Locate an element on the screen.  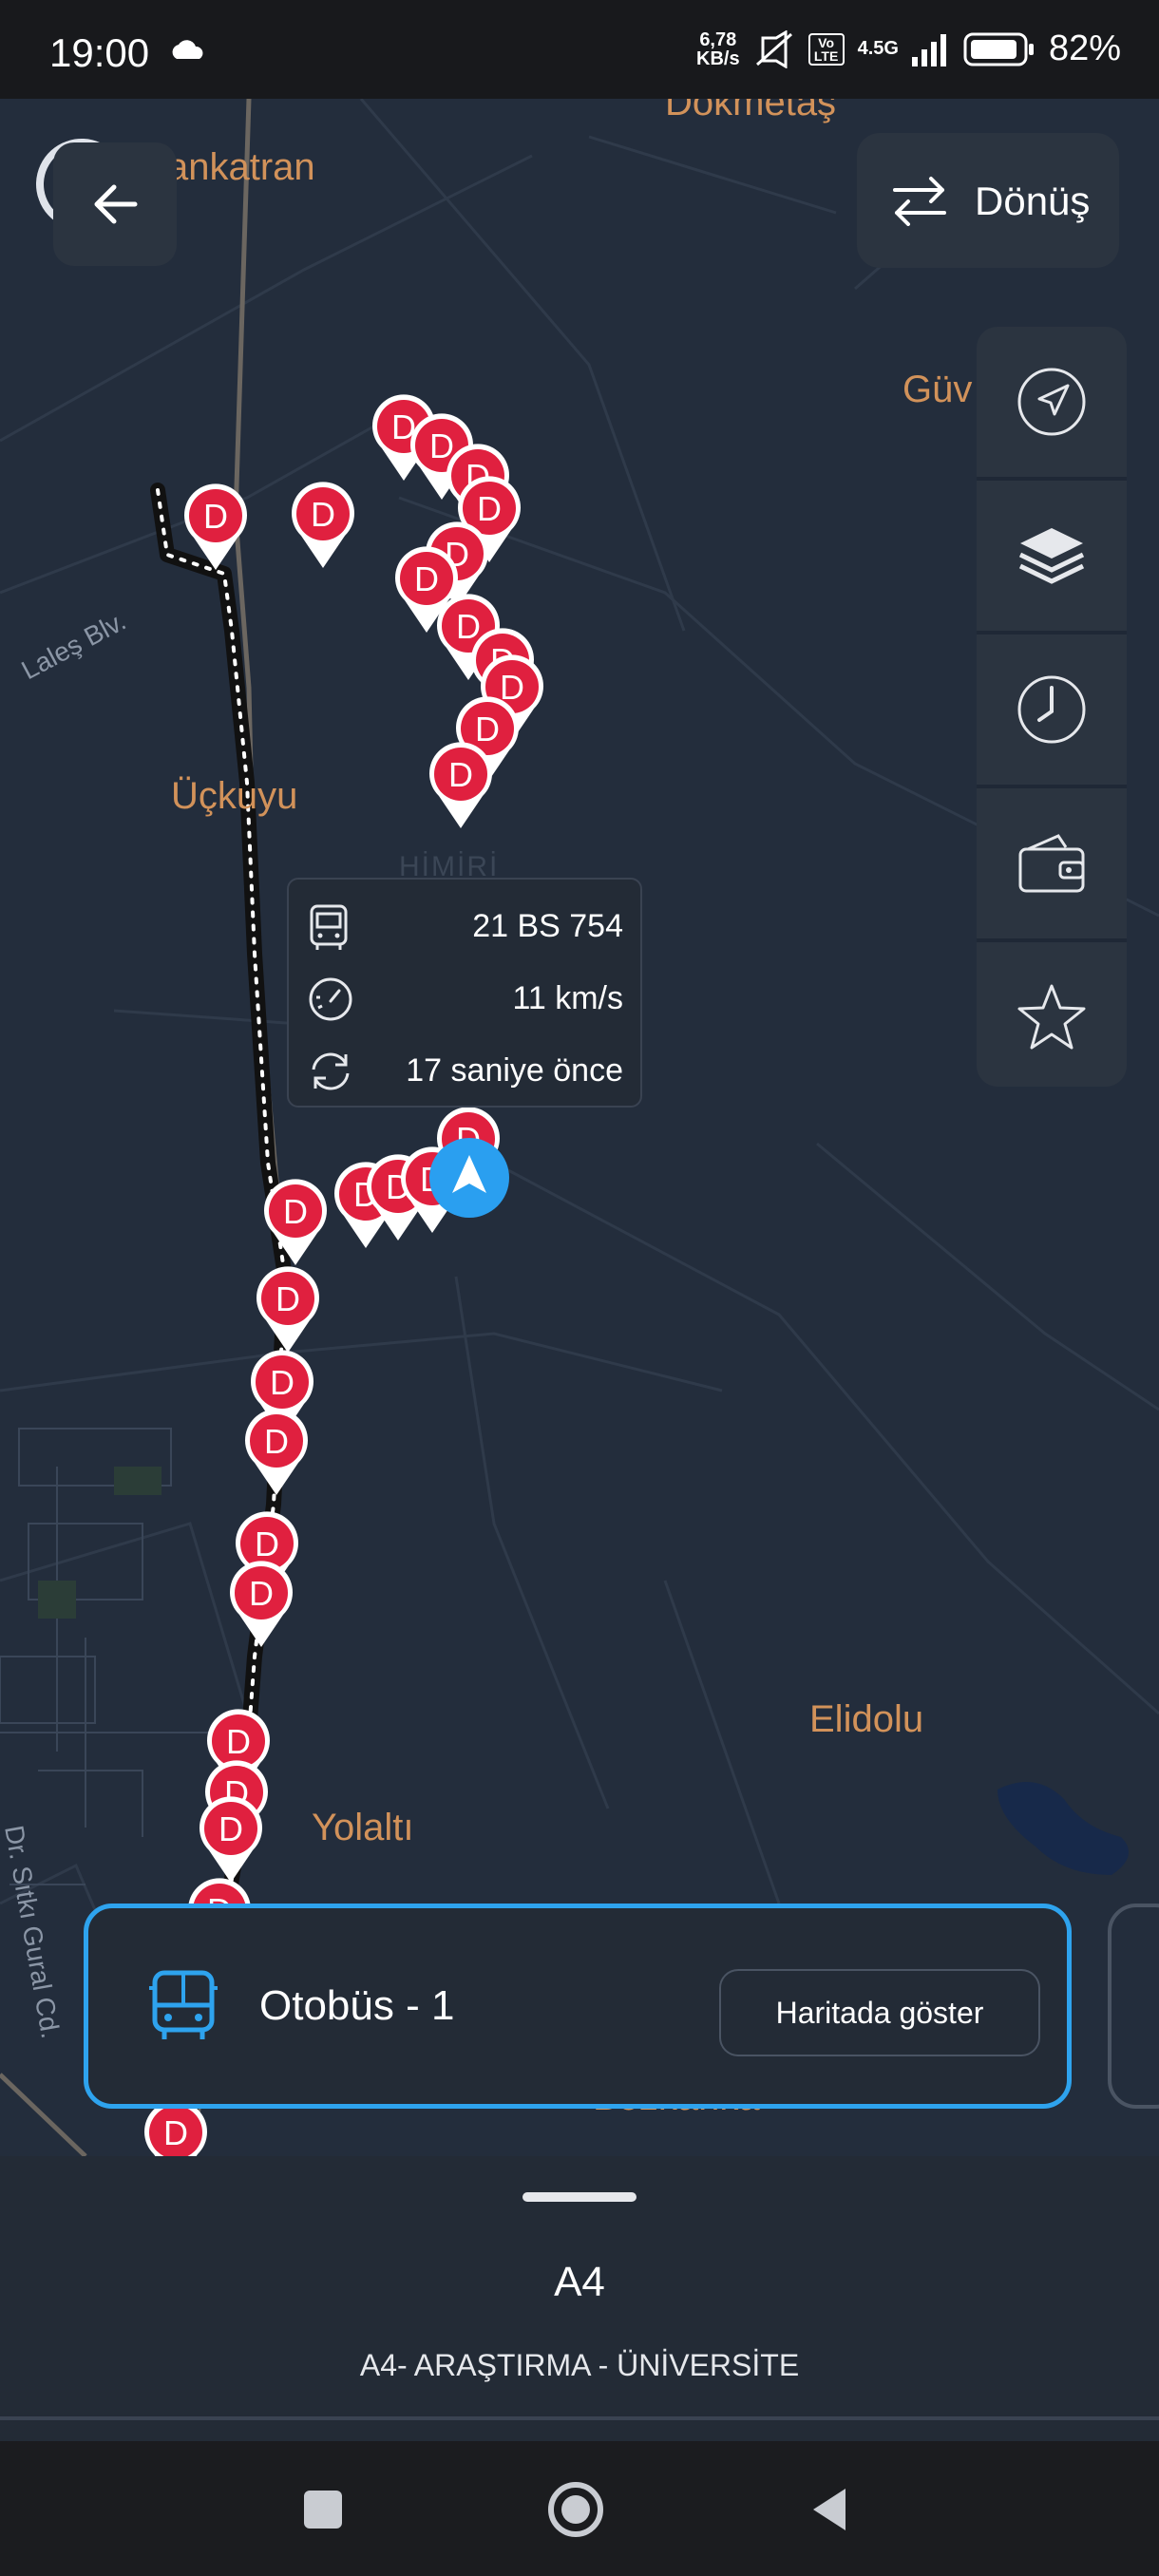
wallet-icon is located at coordinates (1051, 863).